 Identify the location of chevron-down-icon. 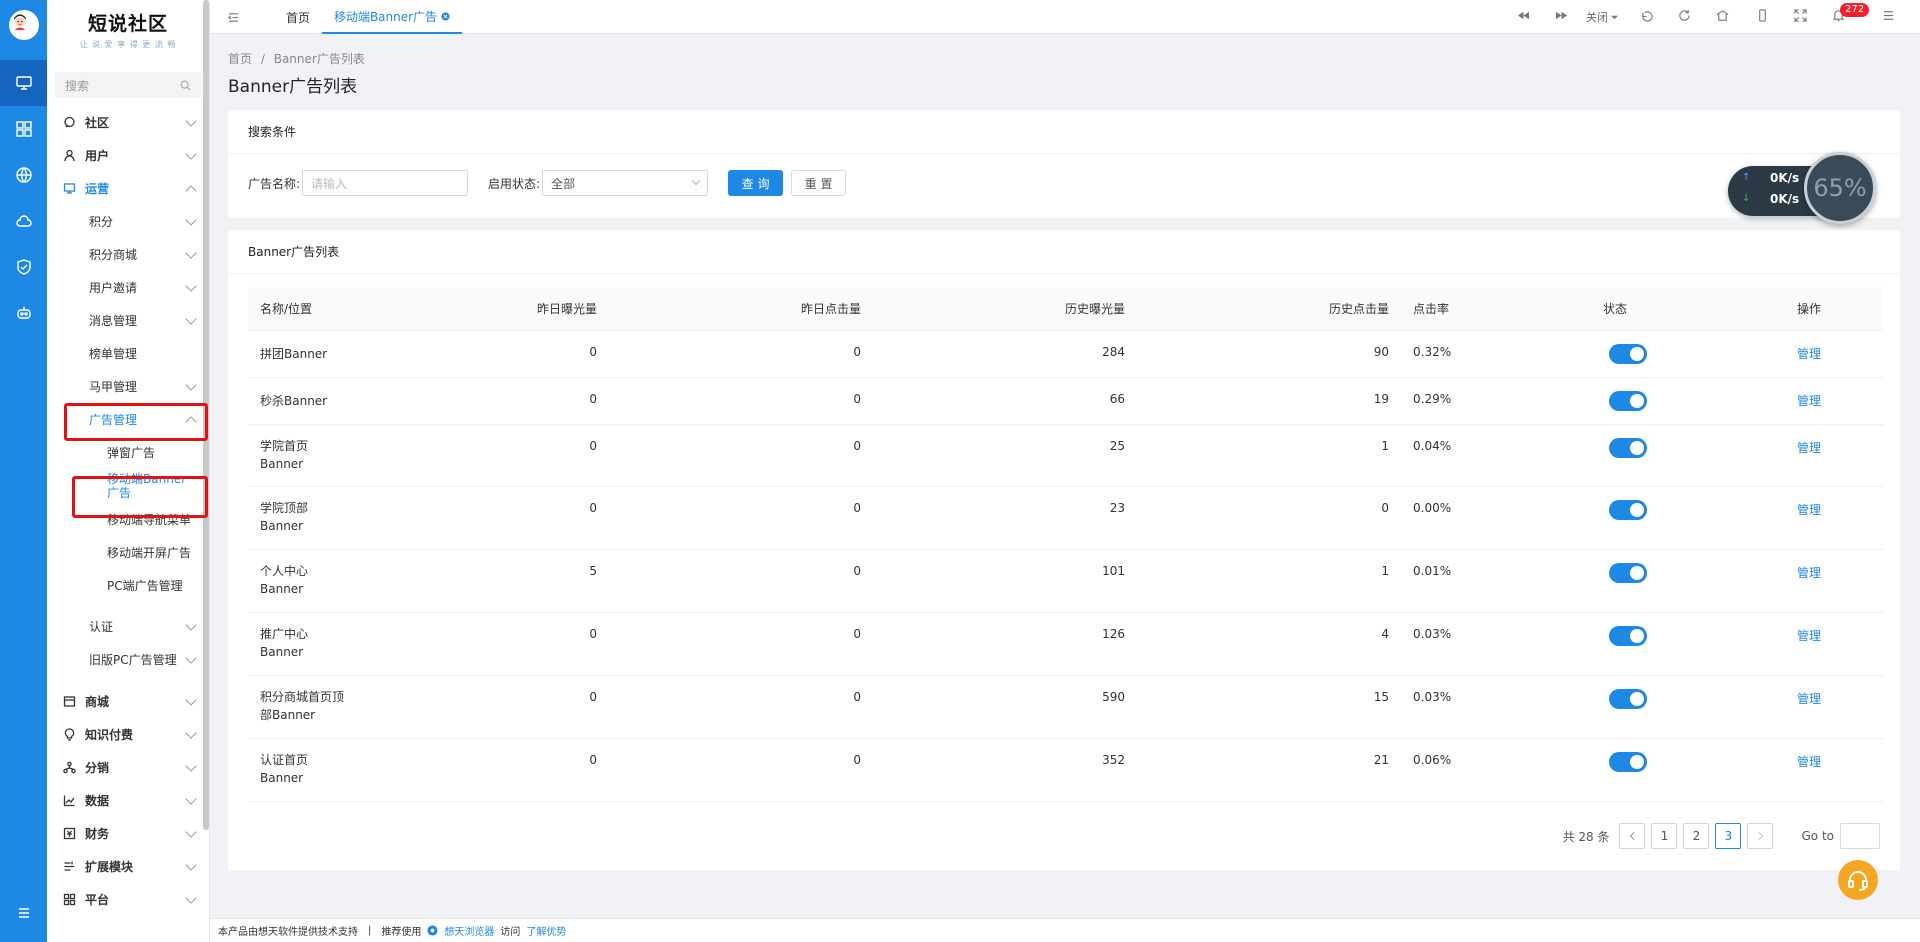
(191, 765).